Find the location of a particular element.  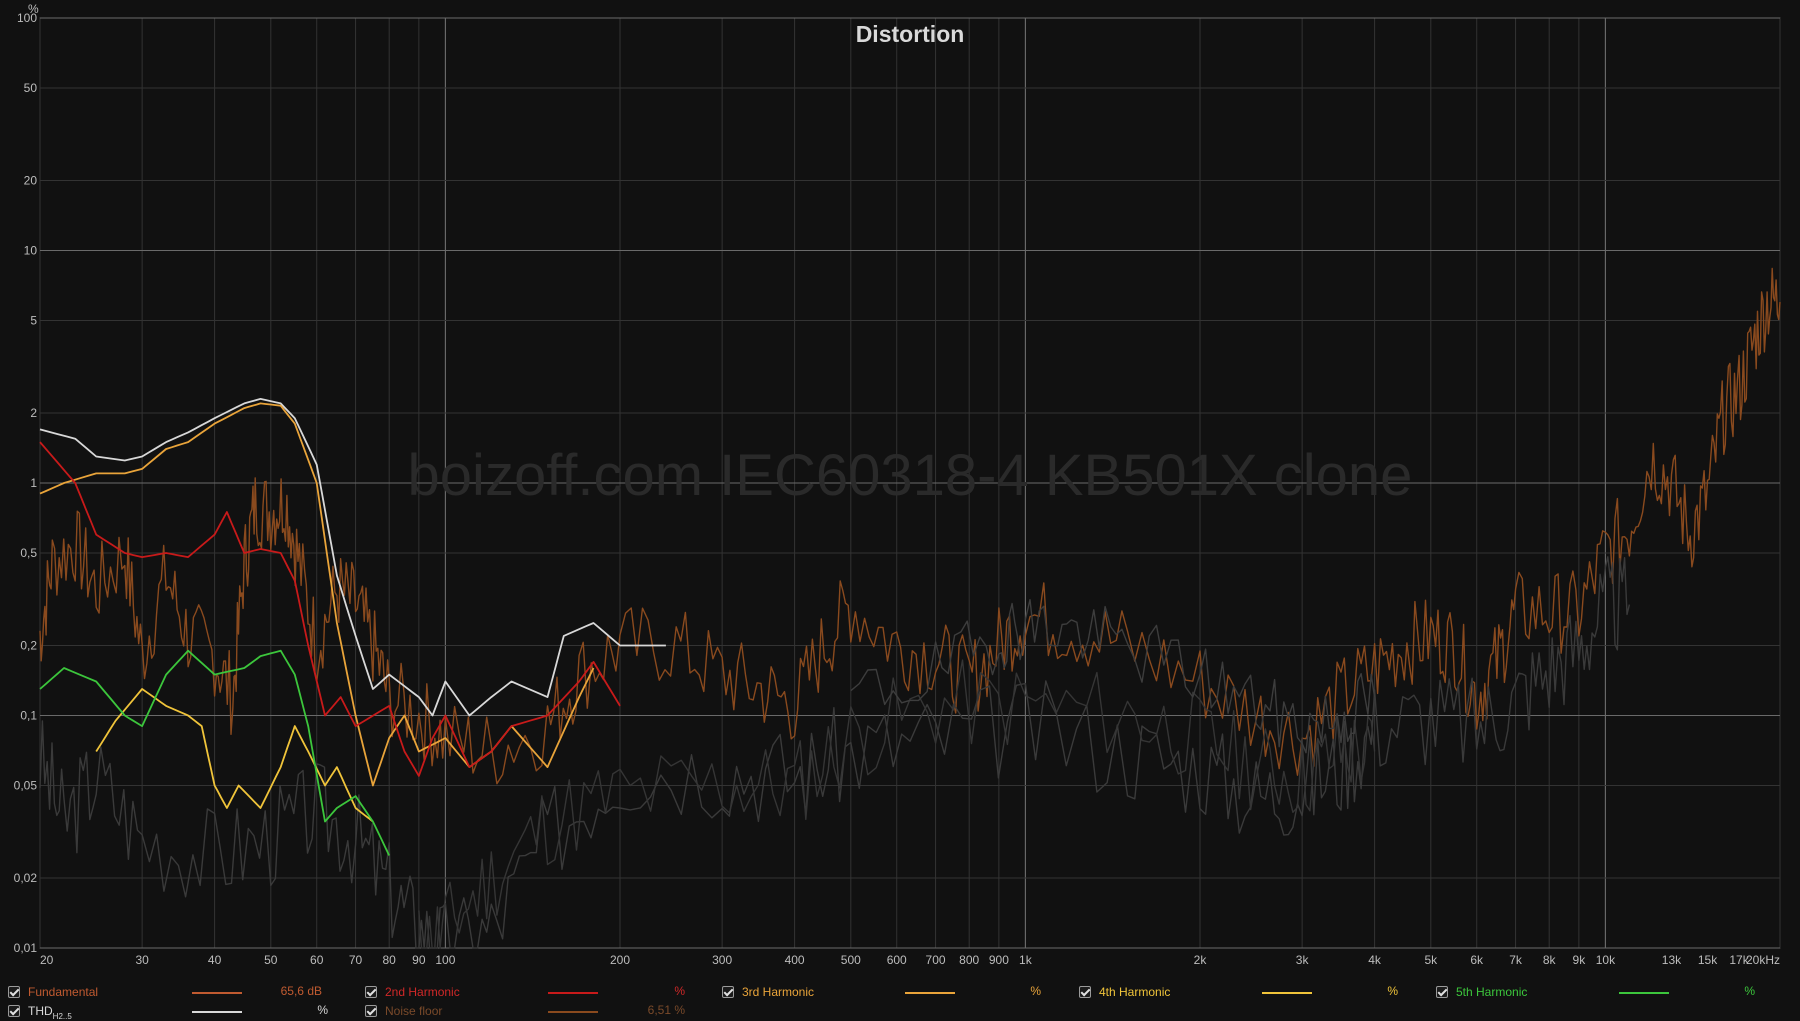

x-tick-label: 500 is located at coordinates (851, 960).